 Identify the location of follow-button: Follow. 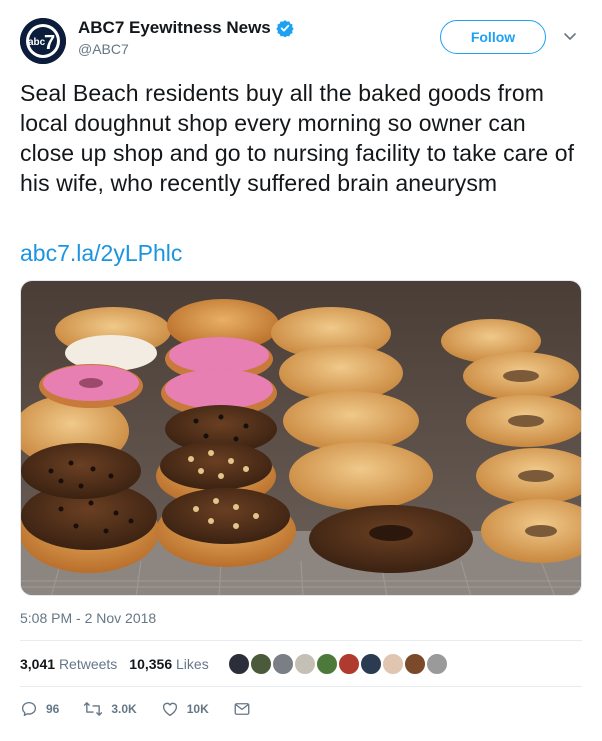
(493, 37).